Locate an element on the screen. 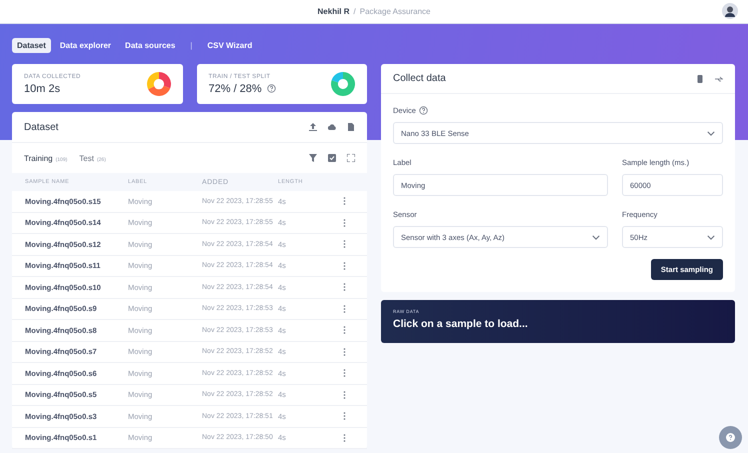 This screenshot has height=453, width=748. filter-icon is located at coordinates (313, 158).